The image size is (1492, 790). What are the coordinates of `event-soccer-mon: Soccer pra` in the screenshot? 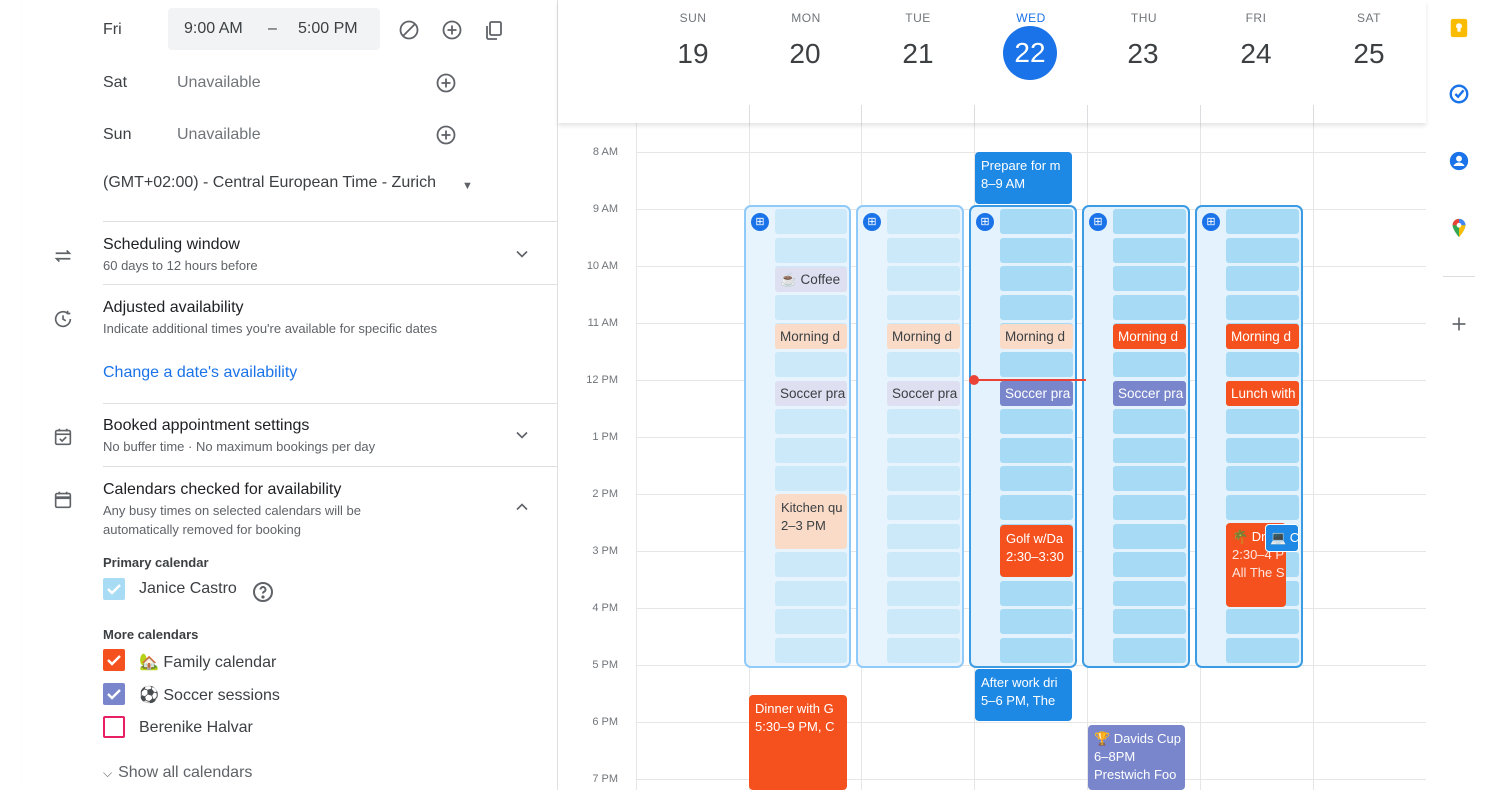 It's located at (811, 393).